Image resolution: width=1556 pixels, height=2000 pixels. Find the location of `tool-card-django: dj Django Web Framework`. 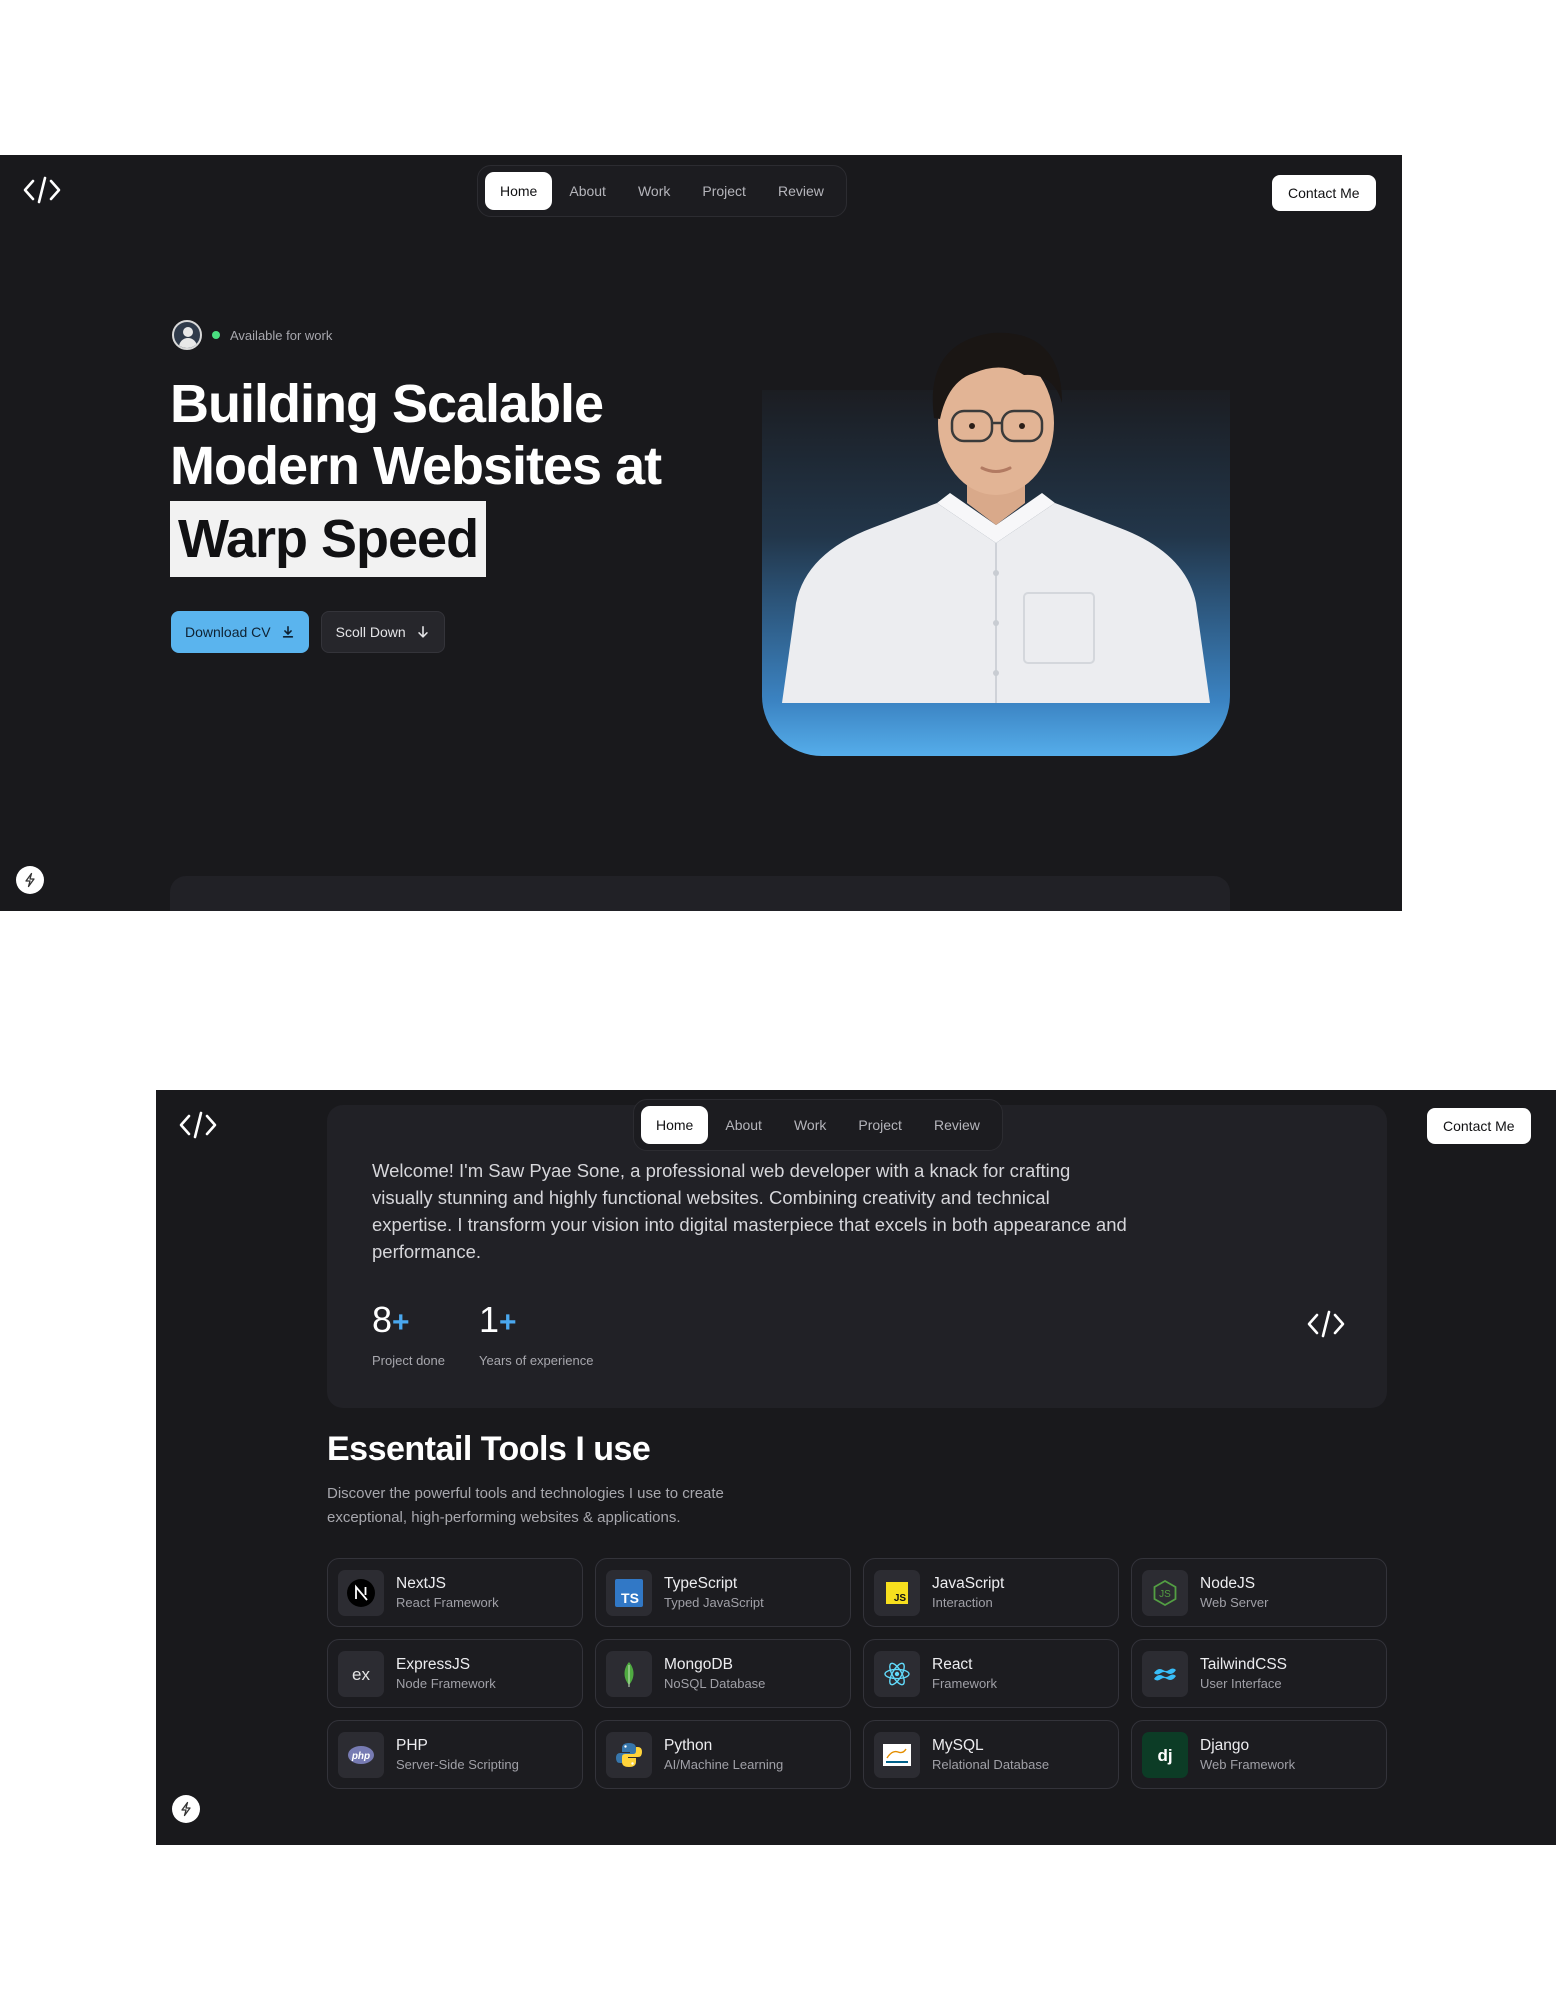

tool-card-django: dj Django Web Framework is located at coordinates (1259, 1754).